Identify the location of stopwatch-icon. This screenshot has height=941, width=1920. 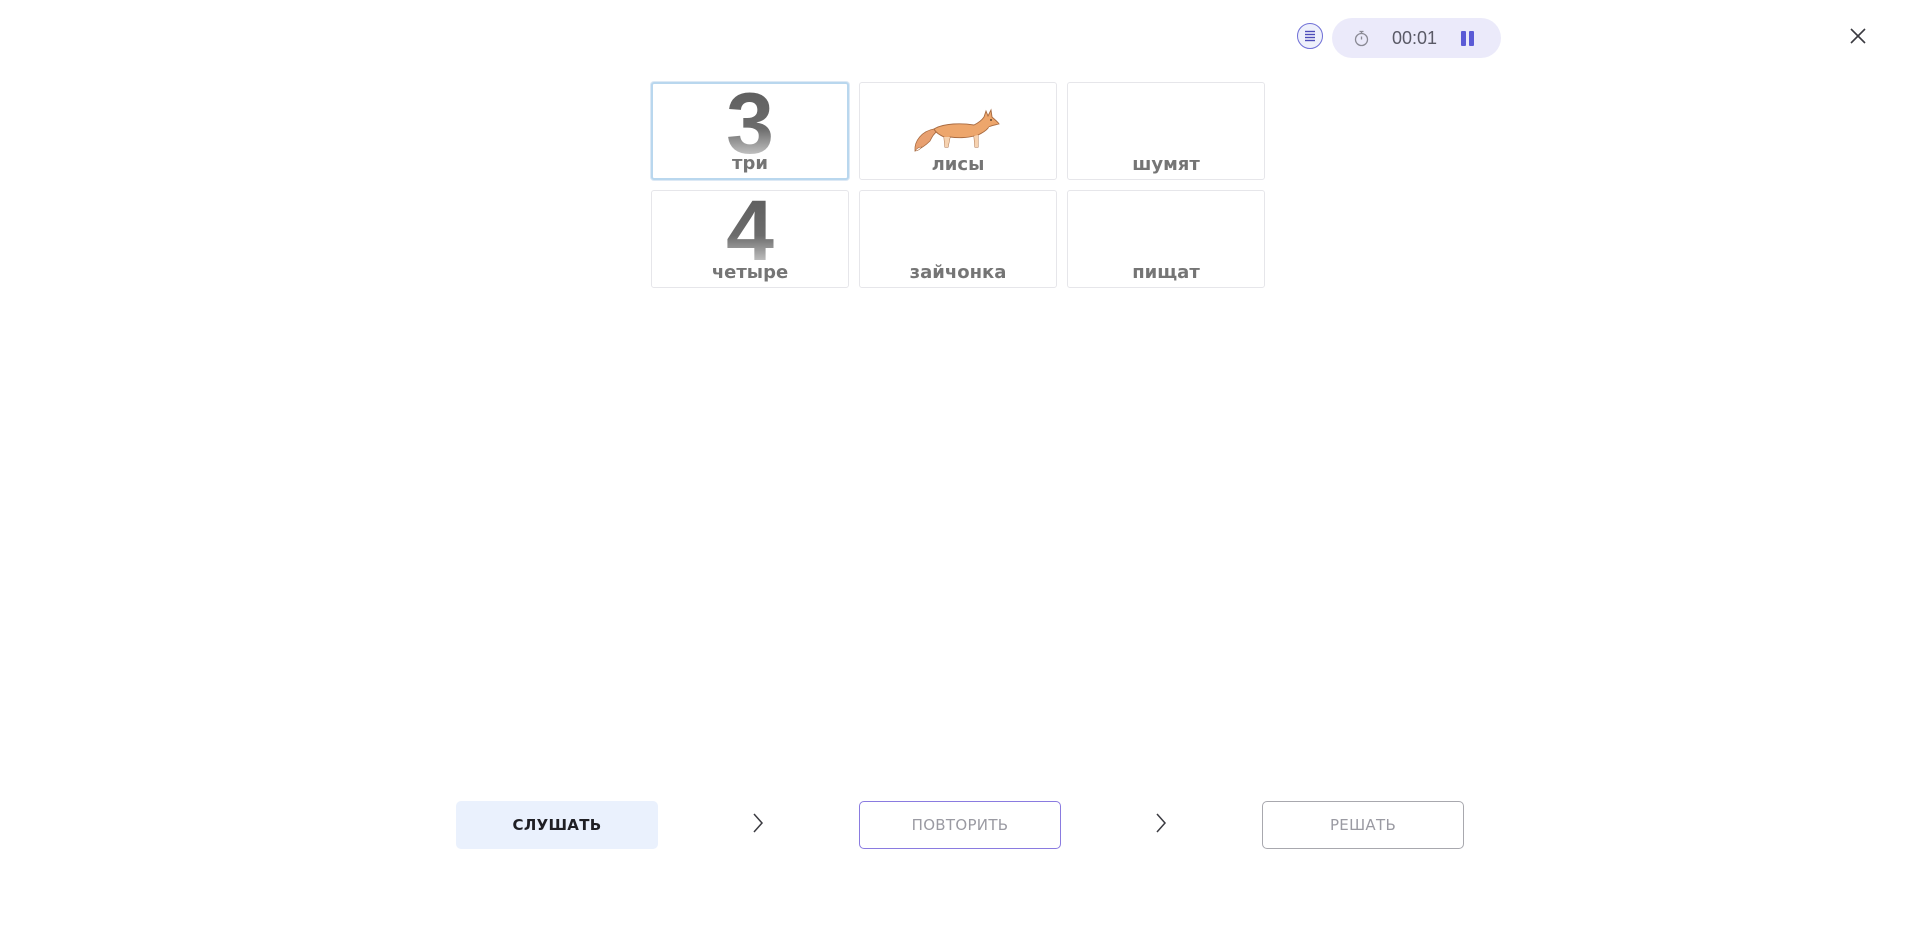
(1361, 38).